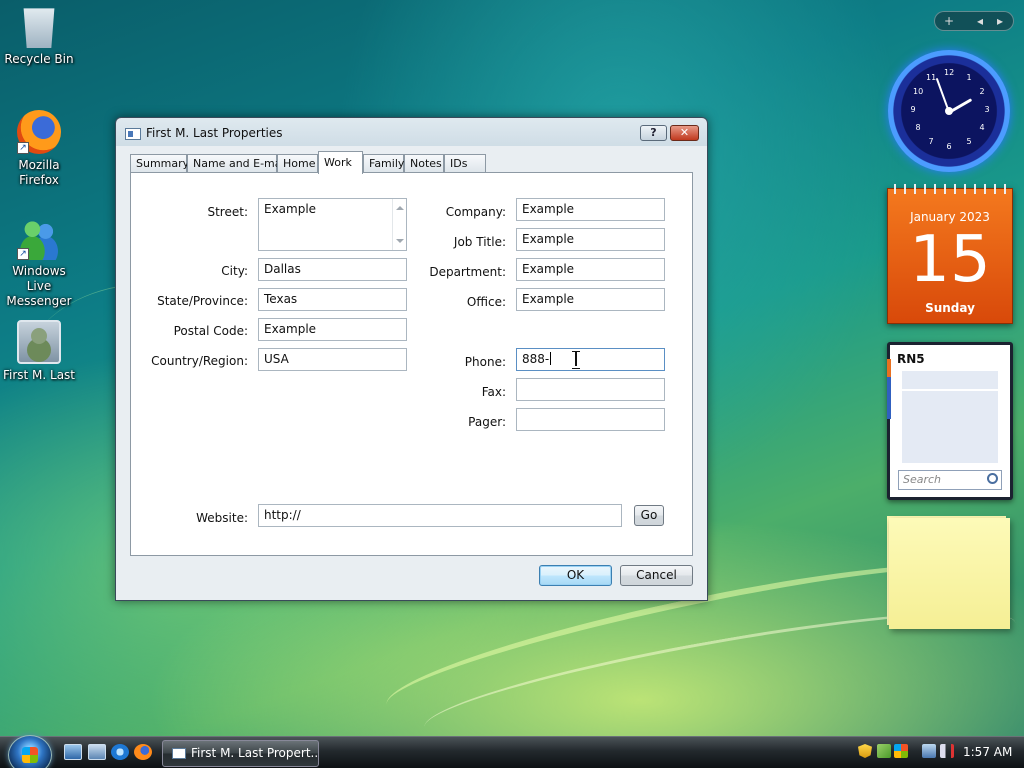  What do you see at coordinates (290, 209) in the screenshot?
I see `street-value: Example` at bounding box center [290, 209].